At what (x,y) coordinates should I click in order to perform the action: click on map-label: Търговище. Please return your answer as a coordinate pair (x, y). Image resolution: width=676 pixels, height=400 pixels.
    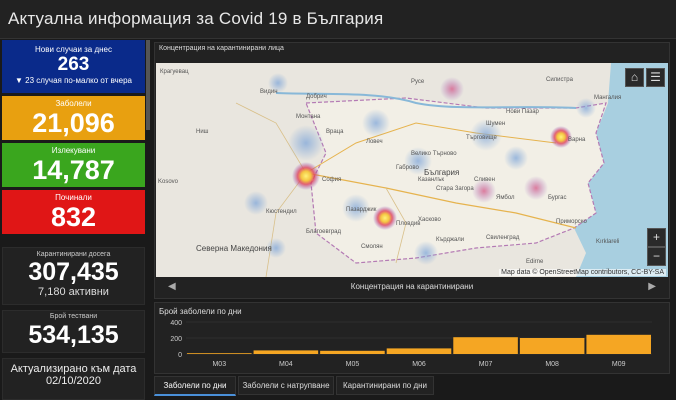
    Looking at the image, I should click on (482, 138).